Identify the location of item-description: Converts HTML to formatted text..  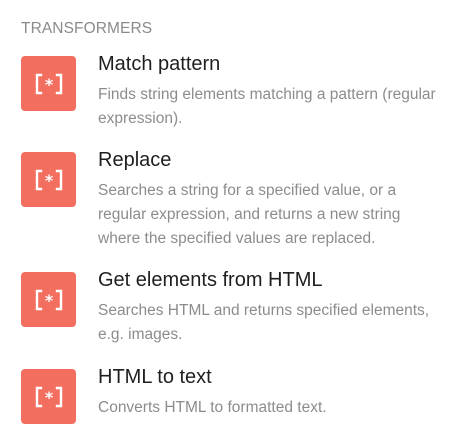
(212, 407).